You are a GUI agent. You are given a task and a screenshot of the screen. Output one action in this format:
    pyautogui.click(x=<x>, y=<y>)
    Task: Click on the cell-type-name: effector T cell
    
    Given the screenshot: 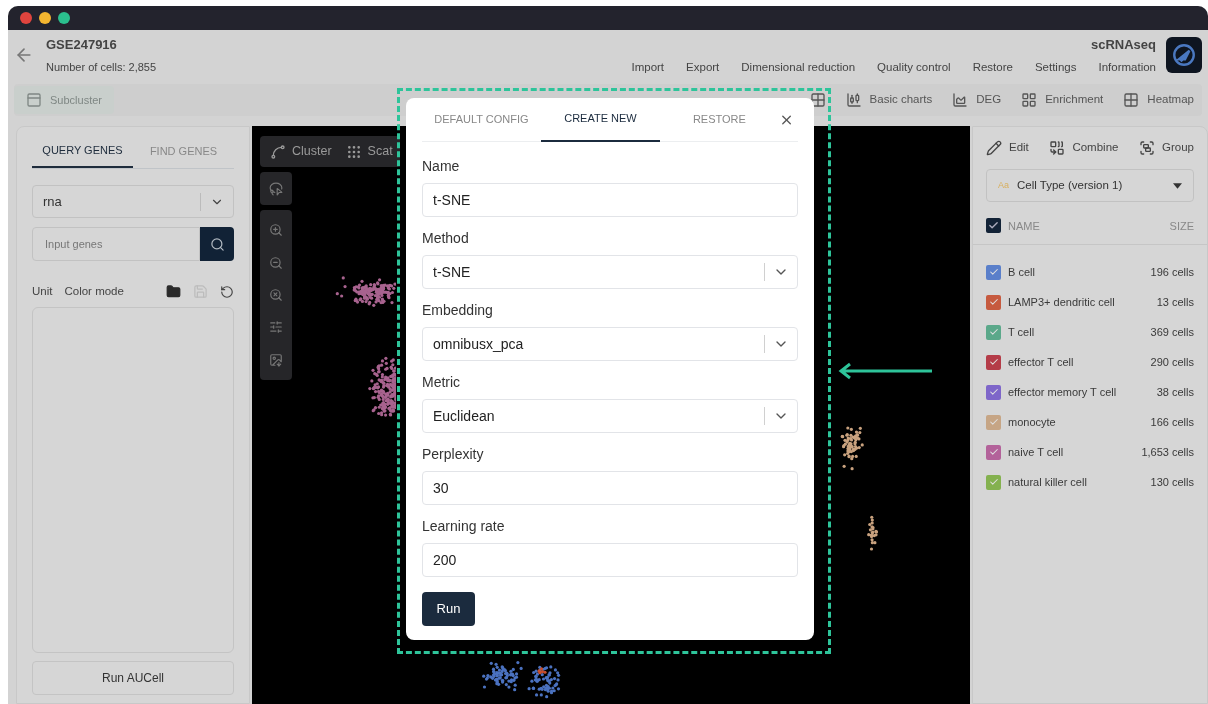 What is the action you would take?
    pyautogui.click(x=1041, y=362)
    